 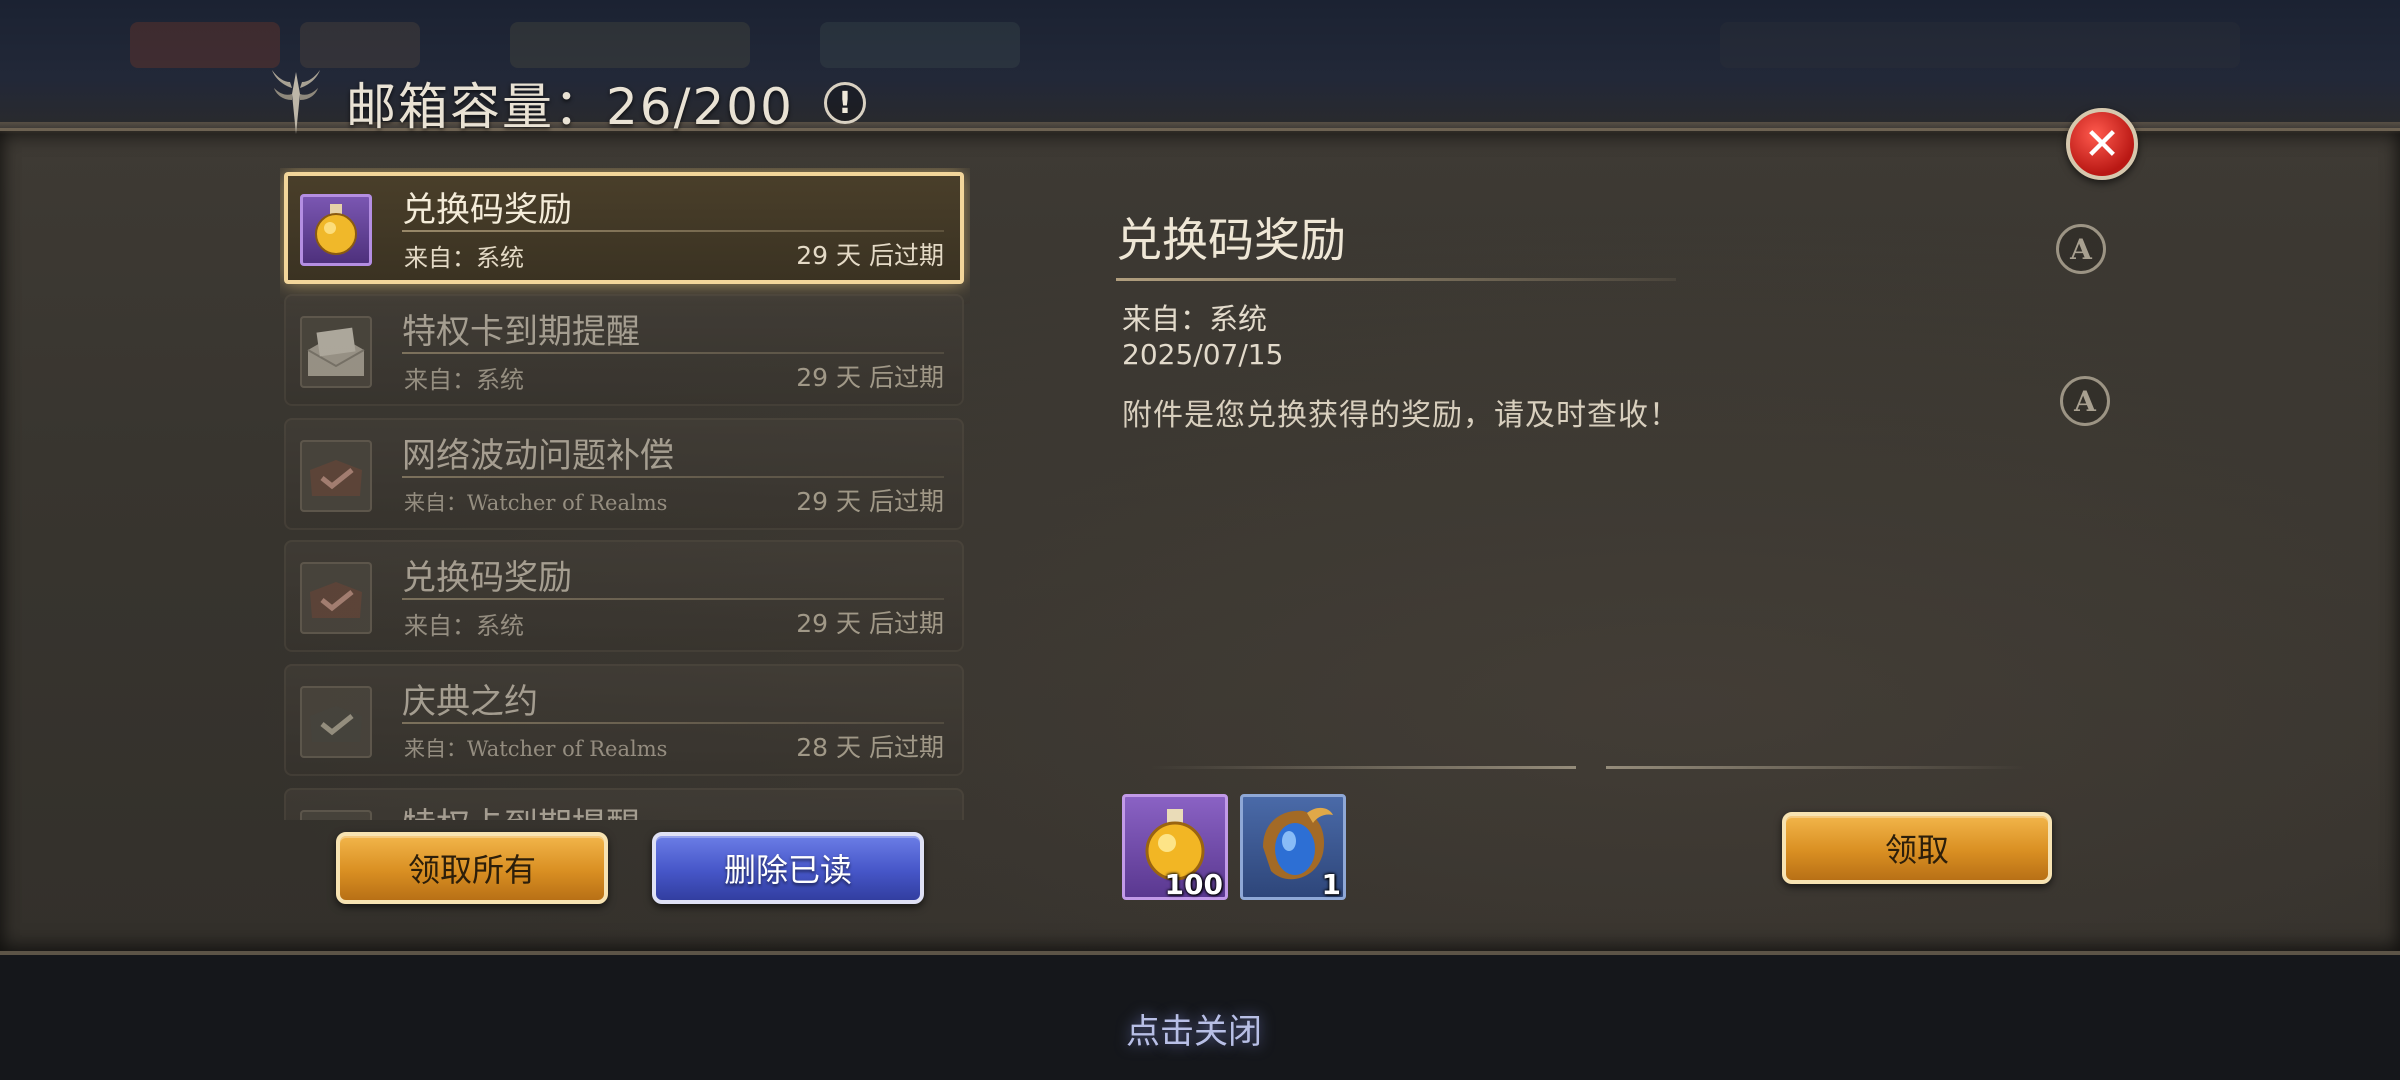 What do you see at coordinates (1195, 319) in the screenshot?
I see `mail-detail-sender: 来自：系统` at bounding box center [1195, 319].